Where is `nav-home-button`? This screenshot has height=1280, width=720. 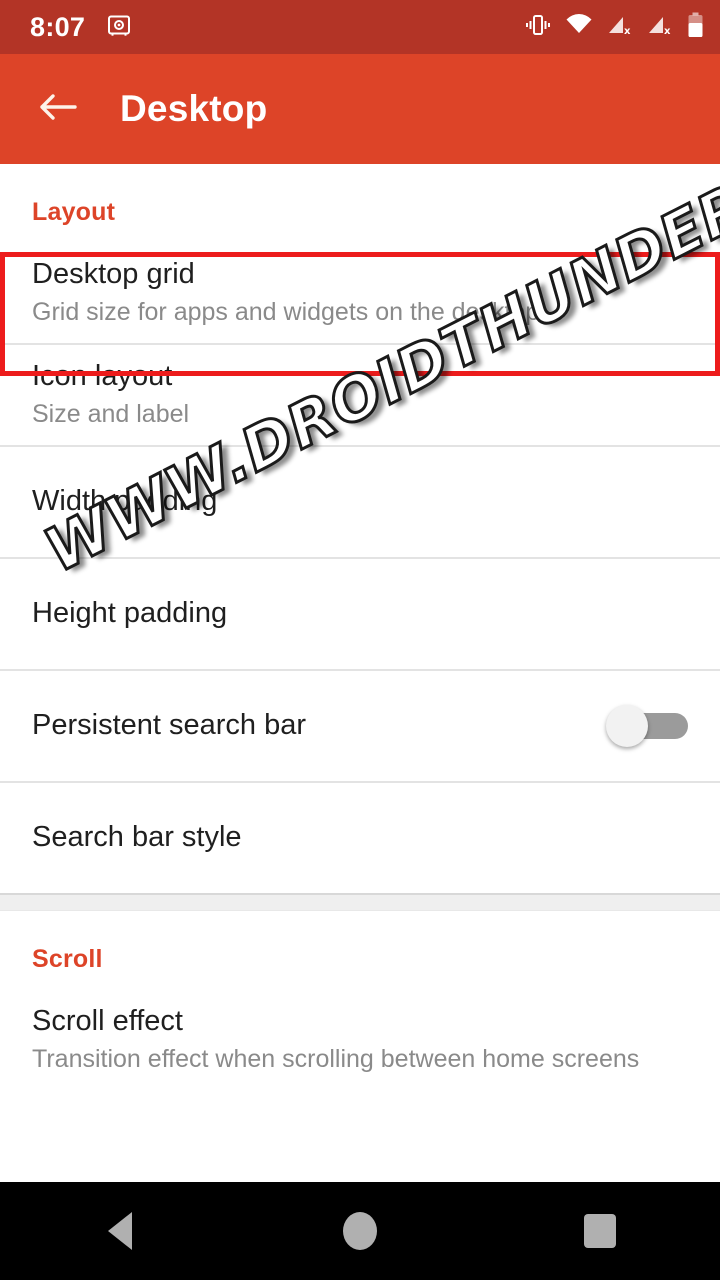
nav-home-button is located at coordinates (360, 1231).